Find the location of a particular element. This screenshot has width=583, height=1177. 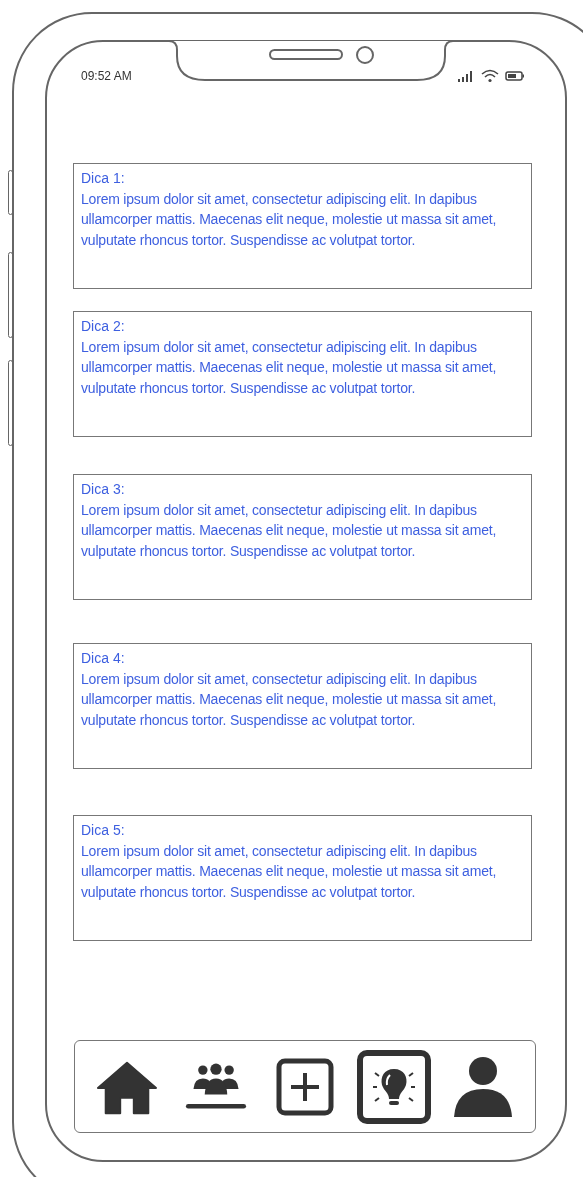

tip-title: Dica 3: is located at coordinates (103, 489).